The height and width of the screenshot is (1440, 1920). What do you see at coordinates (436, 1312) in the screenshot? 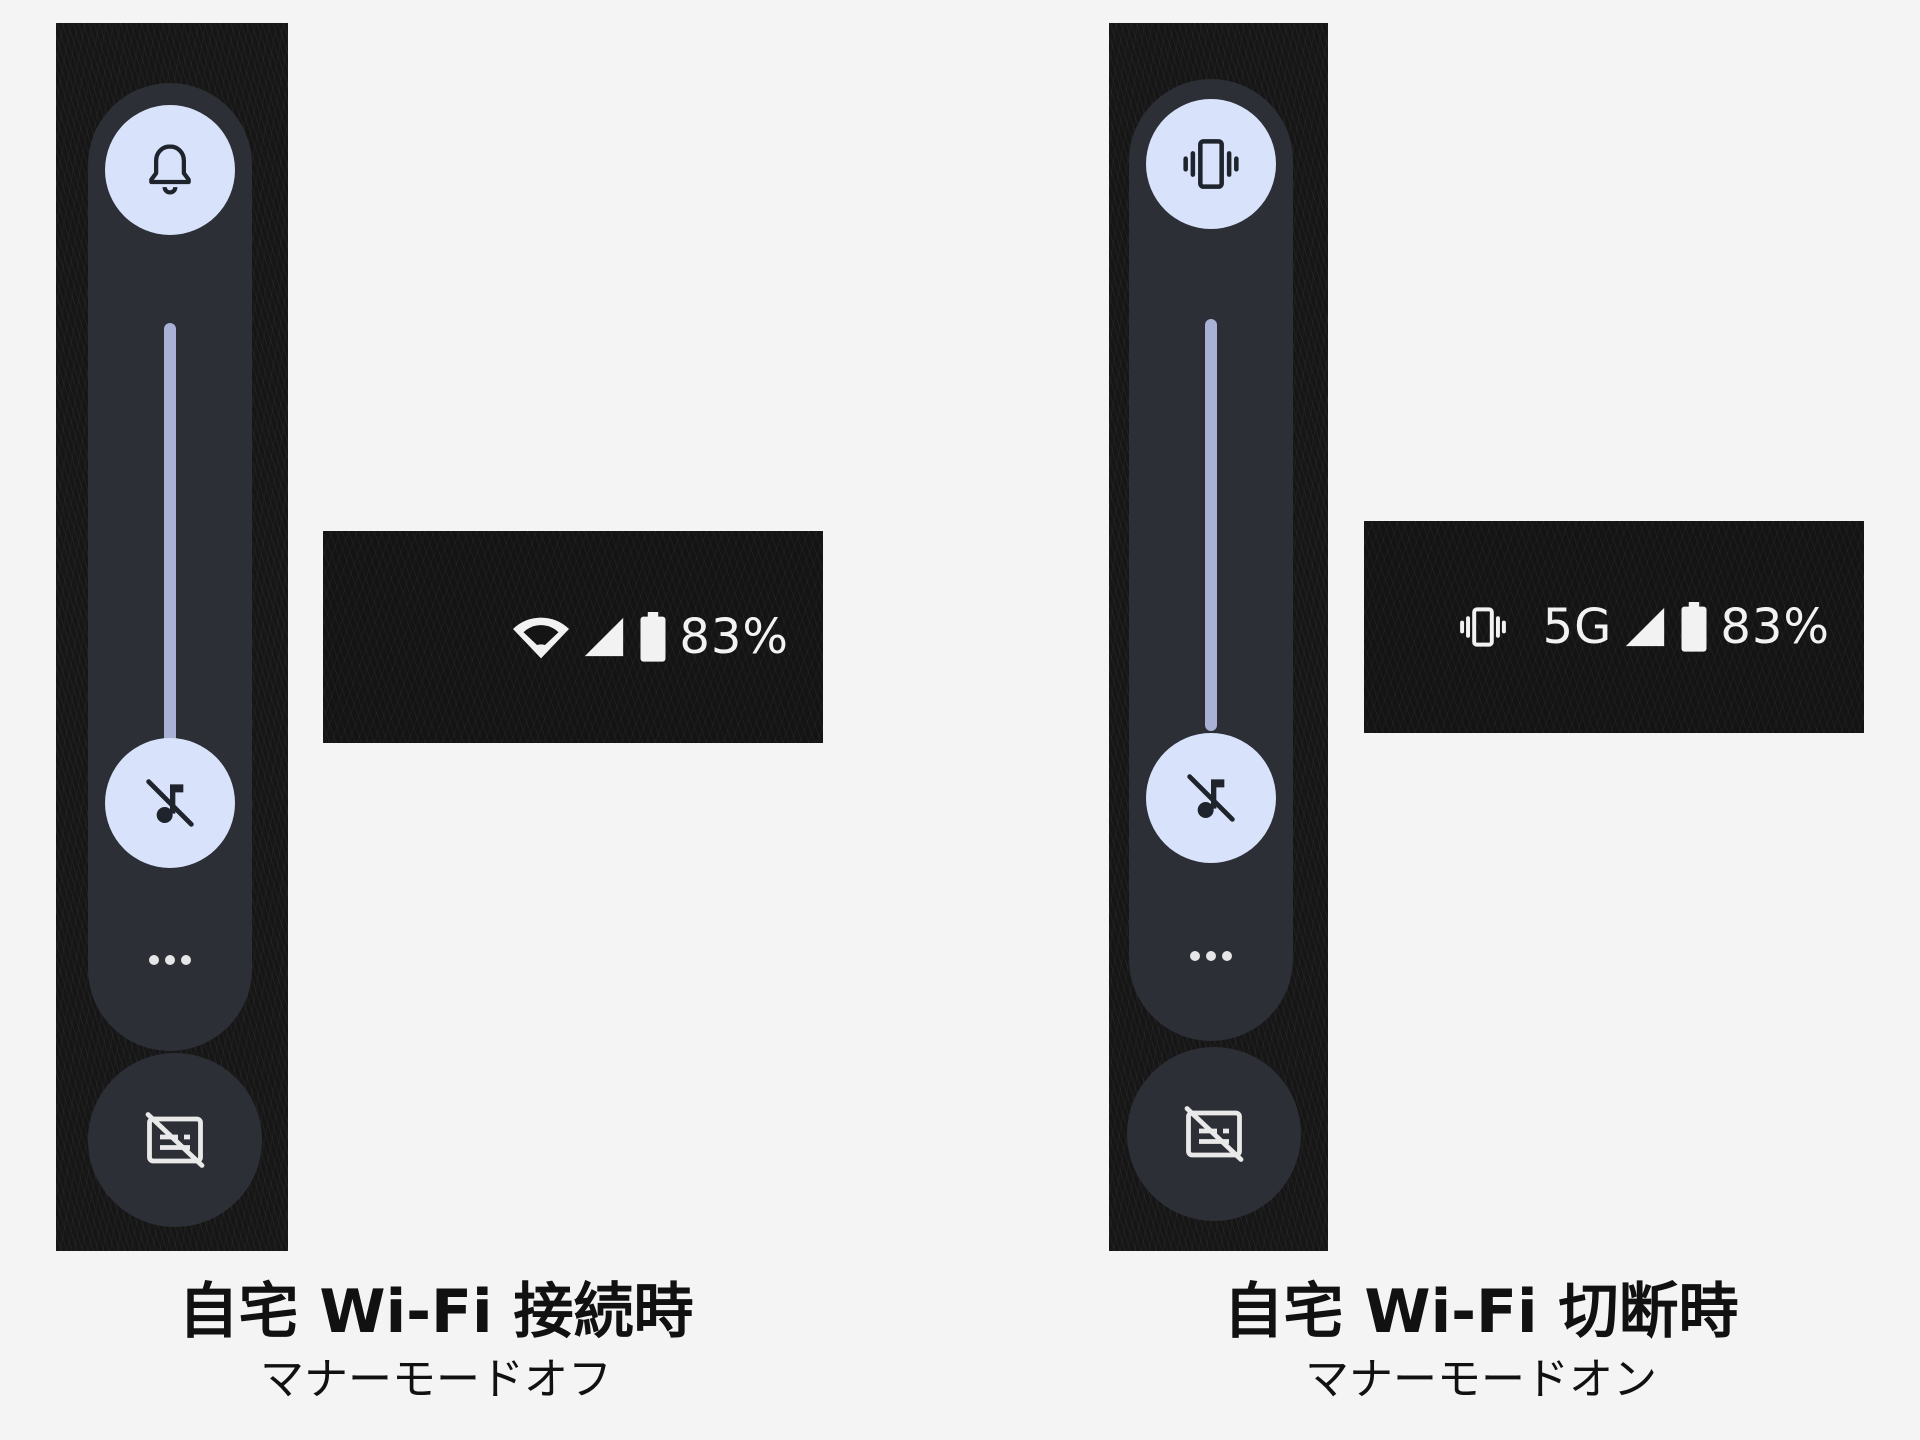
I see `caption-title: 自宅 Wi-Fi 接続時` at bounding box center [436, 1312].